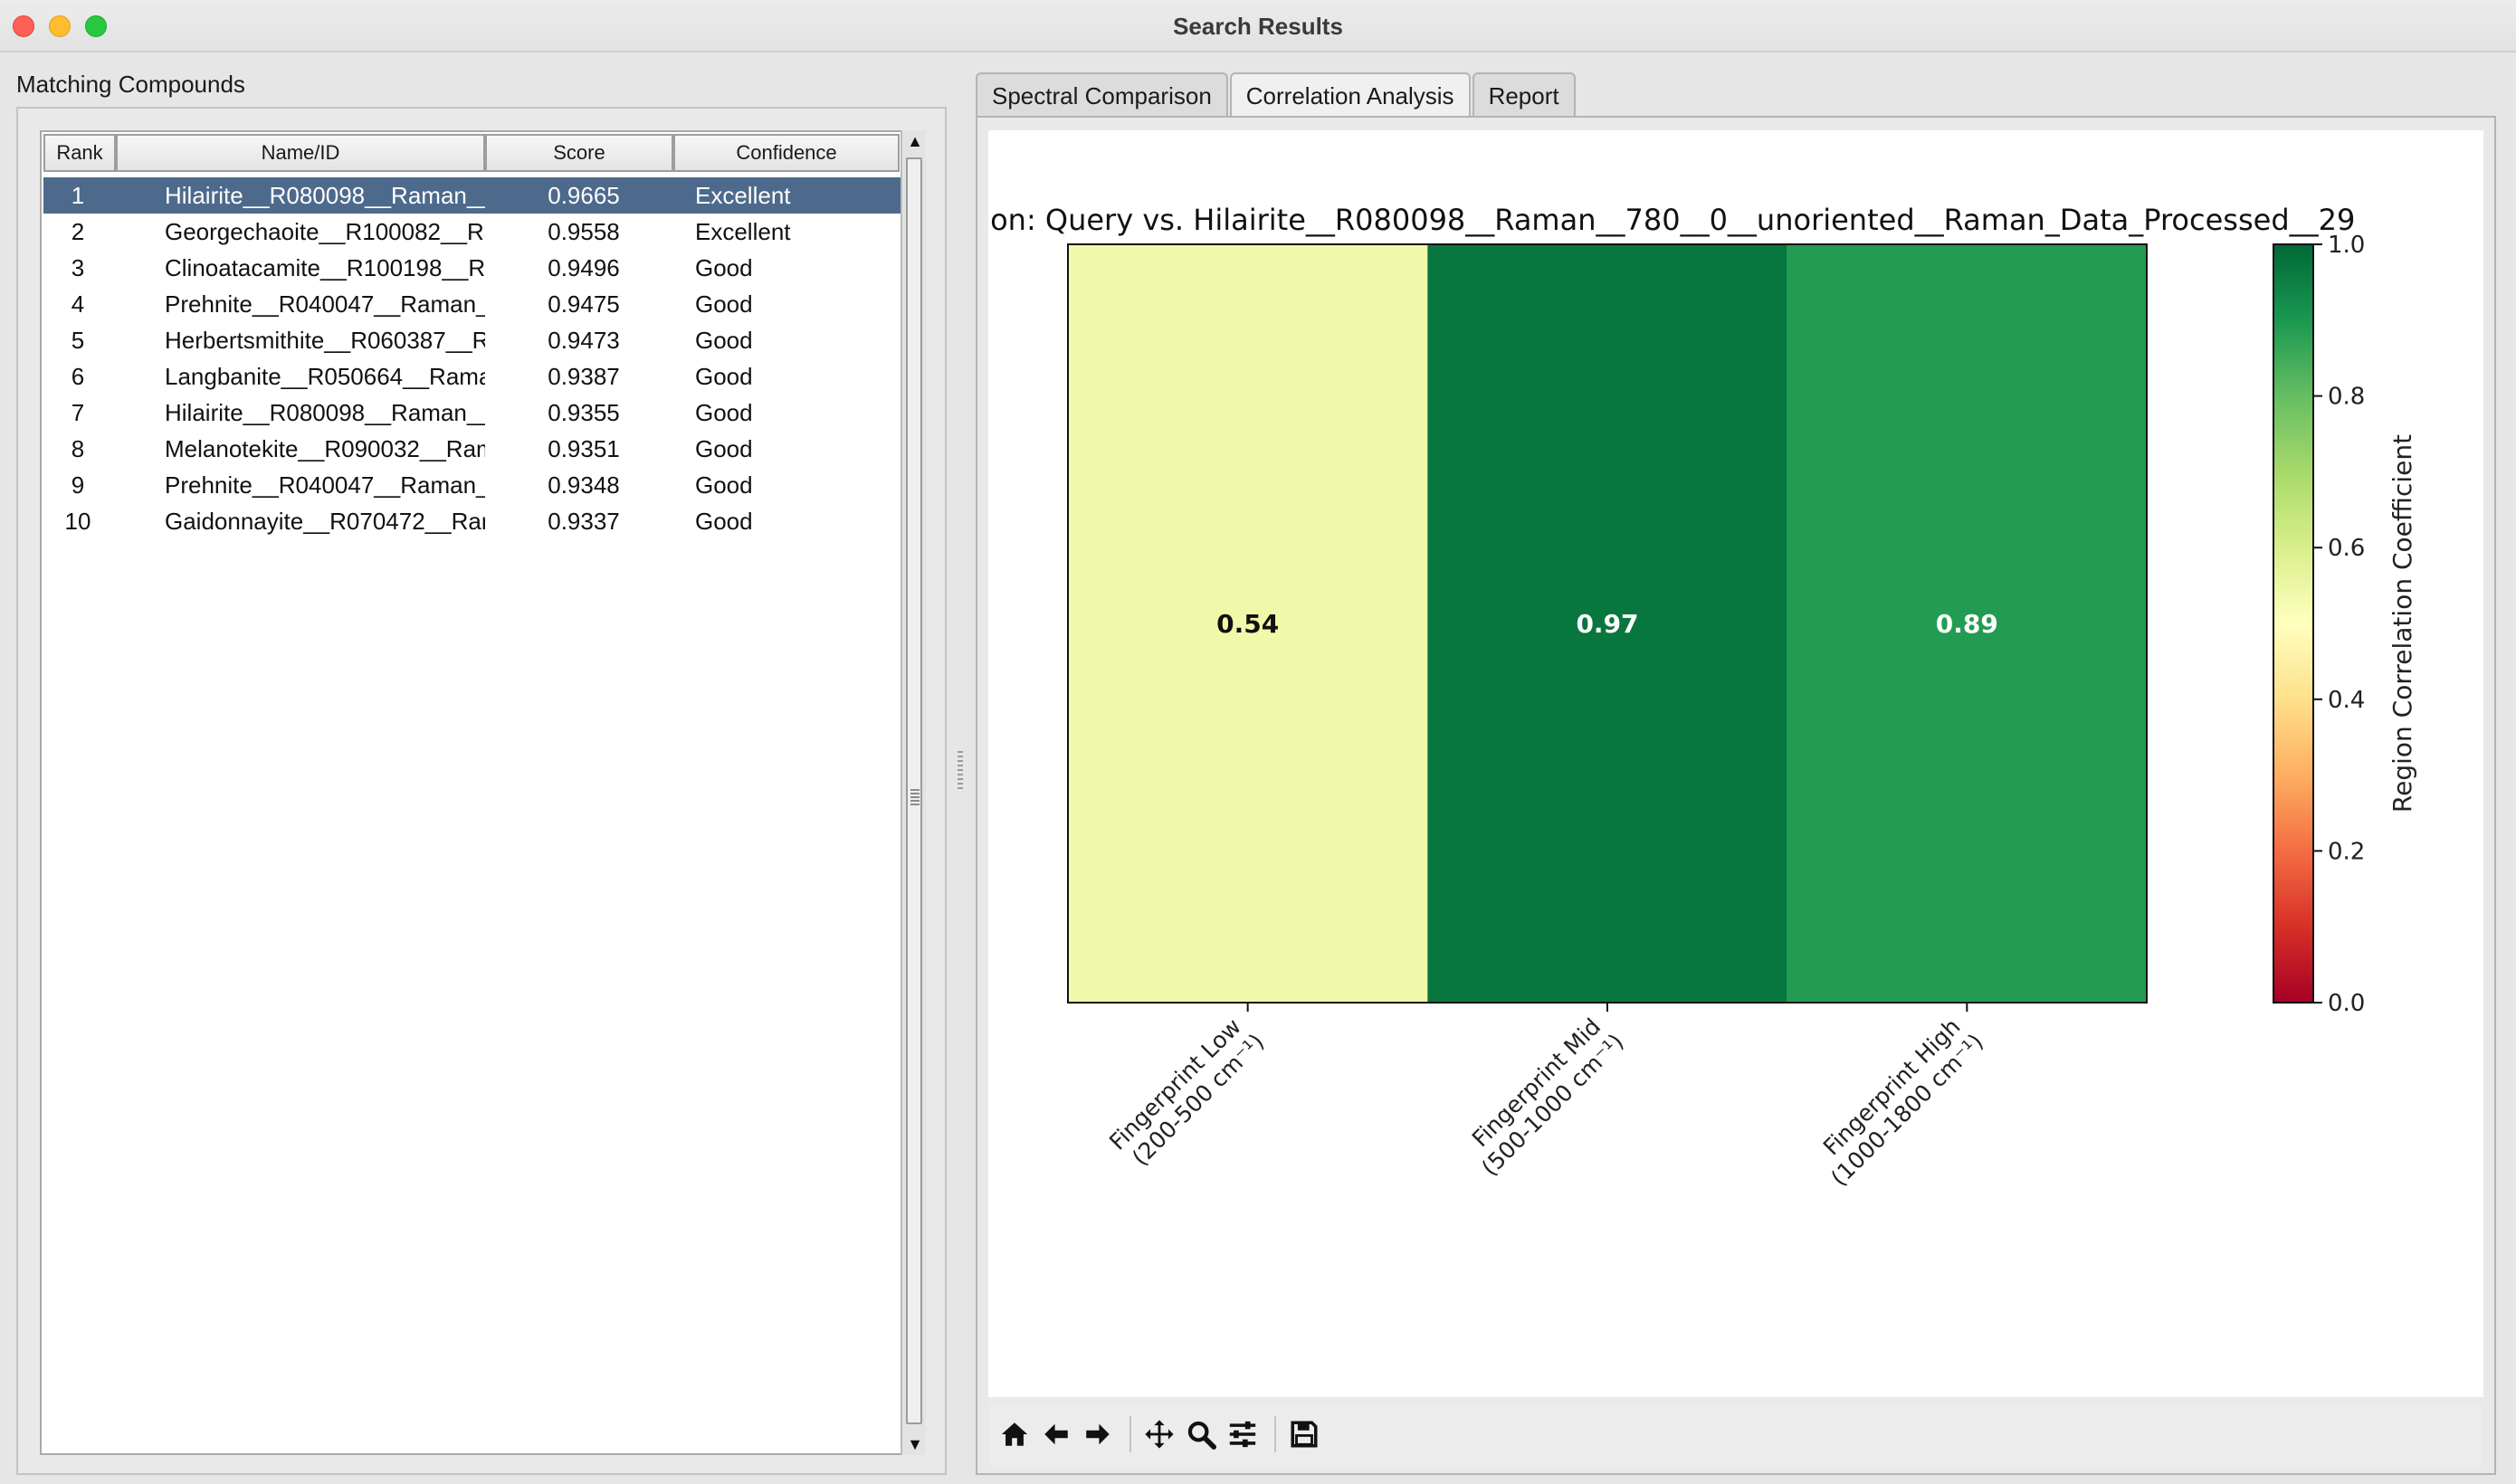  I want to click on table-row: 4 Prehnite__R040047__Raman__! 0.9475 Good, so click(476, 304).